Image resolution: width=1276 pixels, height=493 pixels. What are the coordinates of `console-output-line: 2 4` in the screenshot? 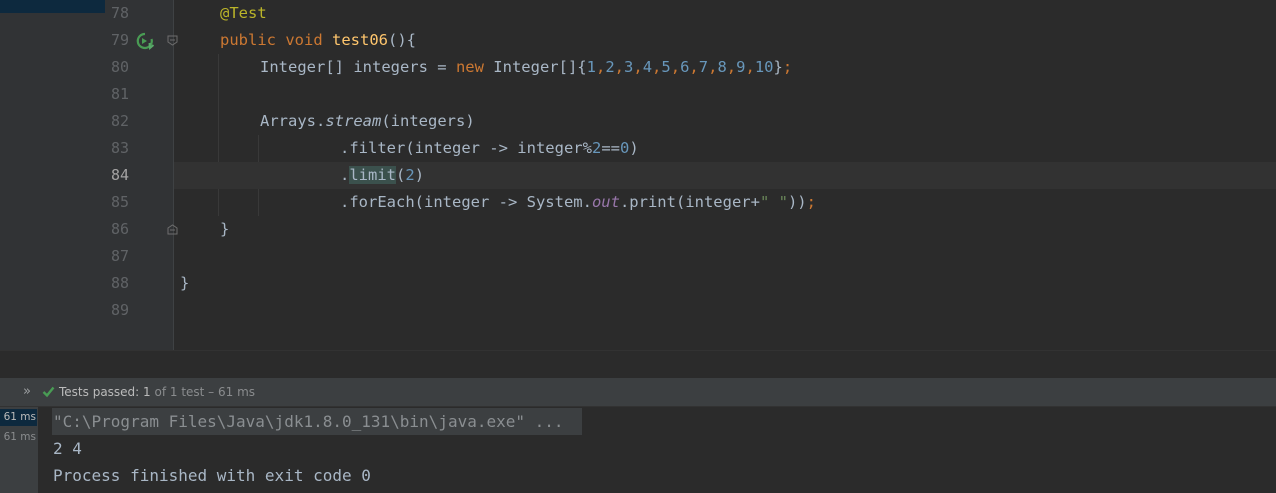 It's located at (72, 448).